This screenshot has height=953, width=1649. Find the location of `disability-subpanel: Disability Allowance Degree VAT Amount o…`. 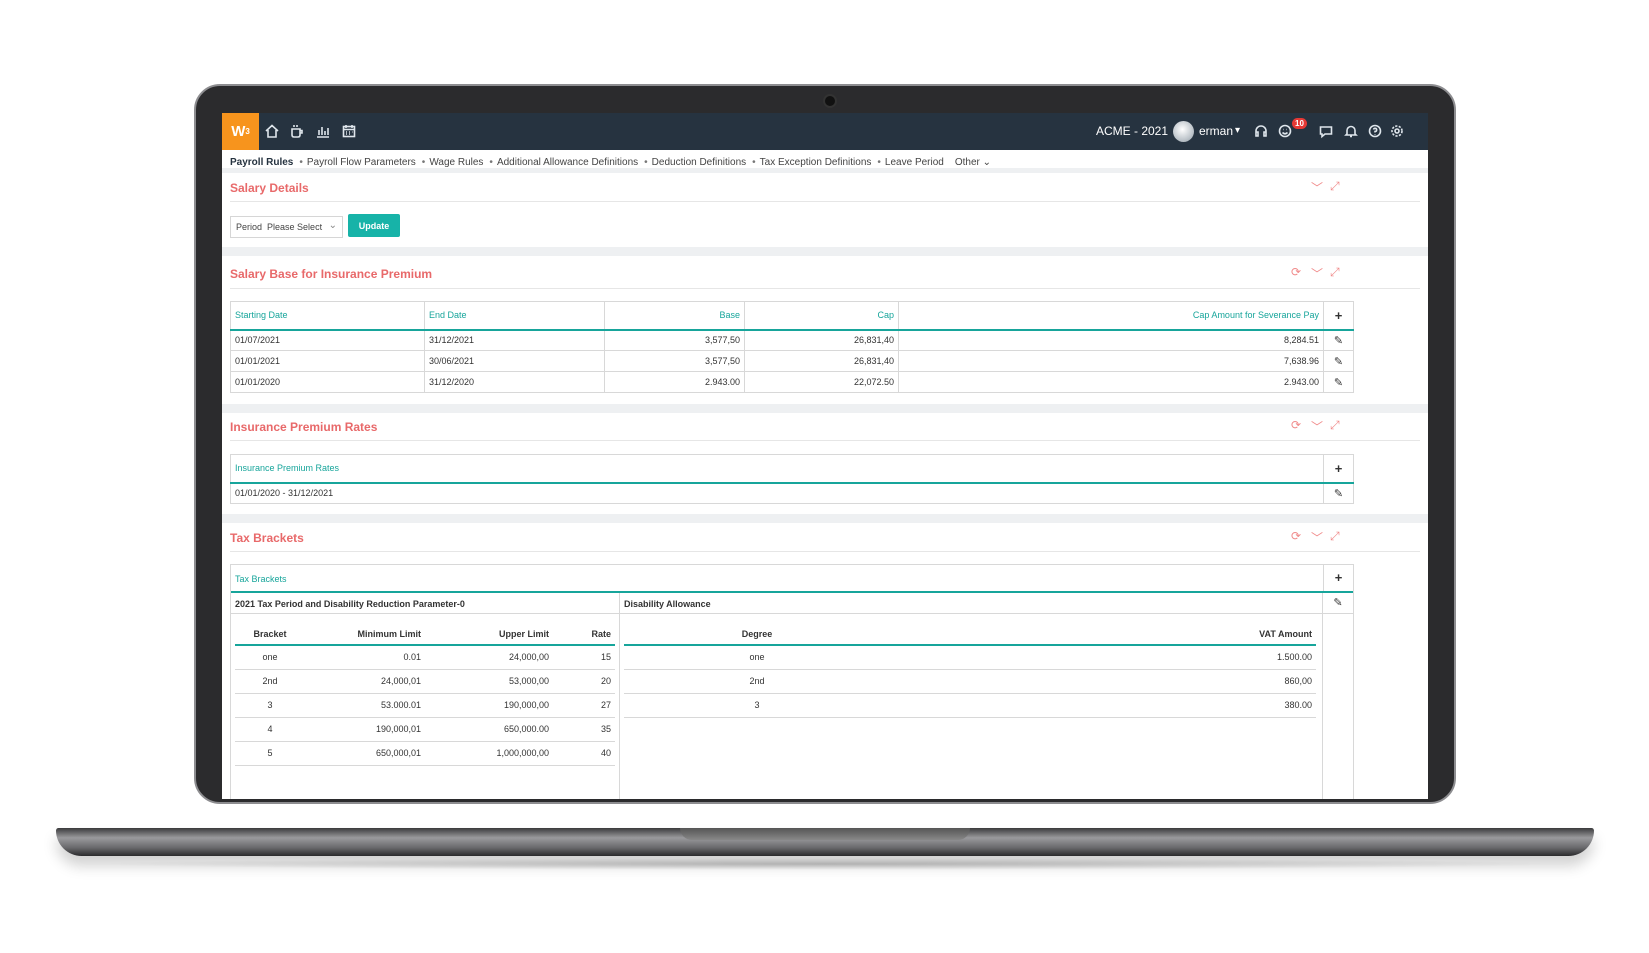

disability-subpanel: Disability Allowance Degree VAT Amount o… is located at coordinates (971, 696).